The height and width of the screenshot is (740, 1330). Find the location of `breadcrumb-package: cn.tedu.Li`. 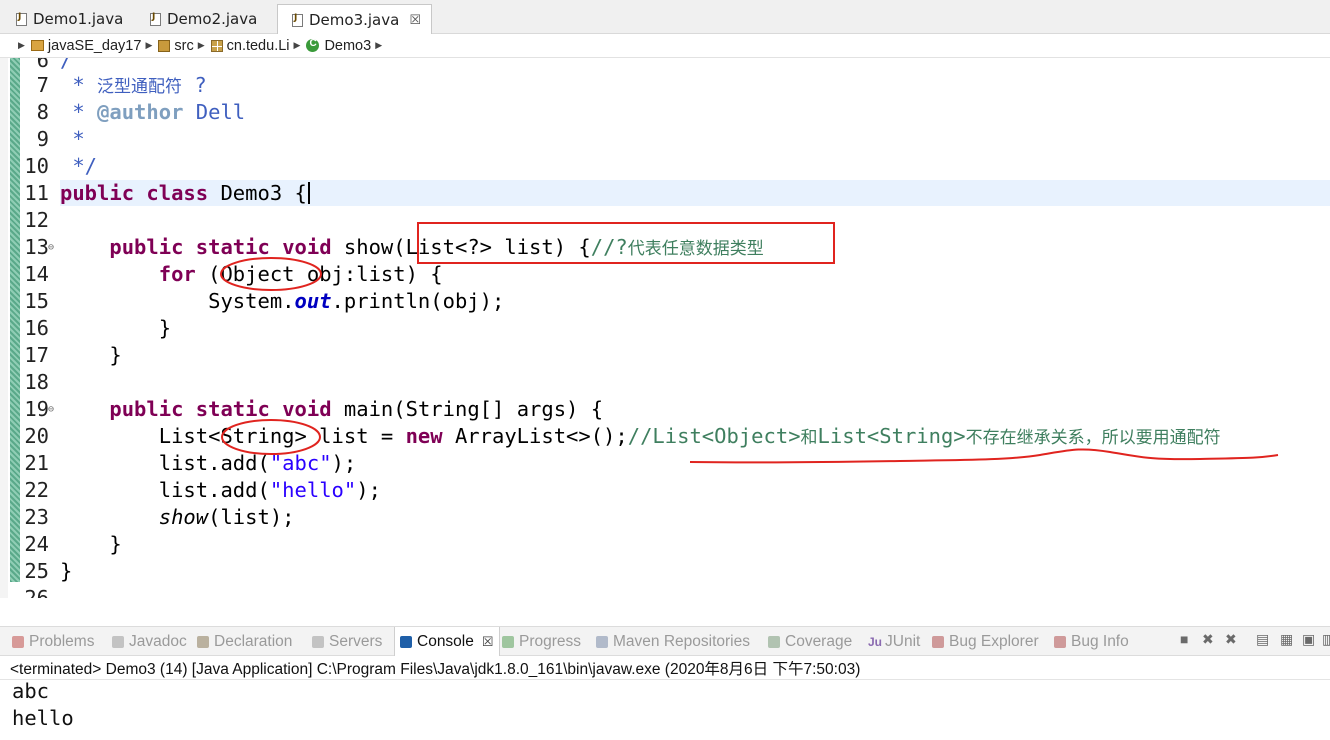

breadcrumb-package: cn.tedu.Li is located at coordinates (250, 45).